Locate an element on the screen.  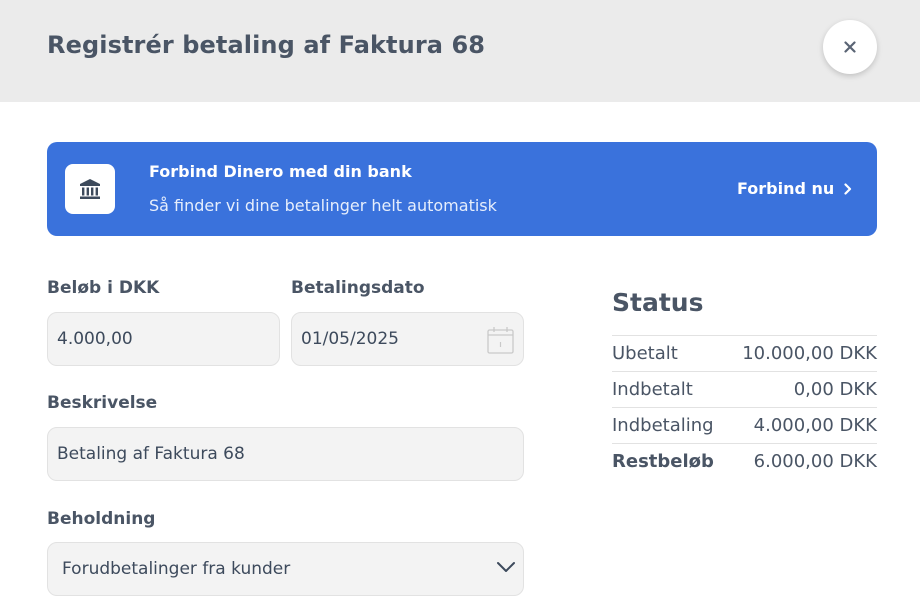
status-row-paid: Indbetalt 0,00 DKK is located at coordinates (744, 389).